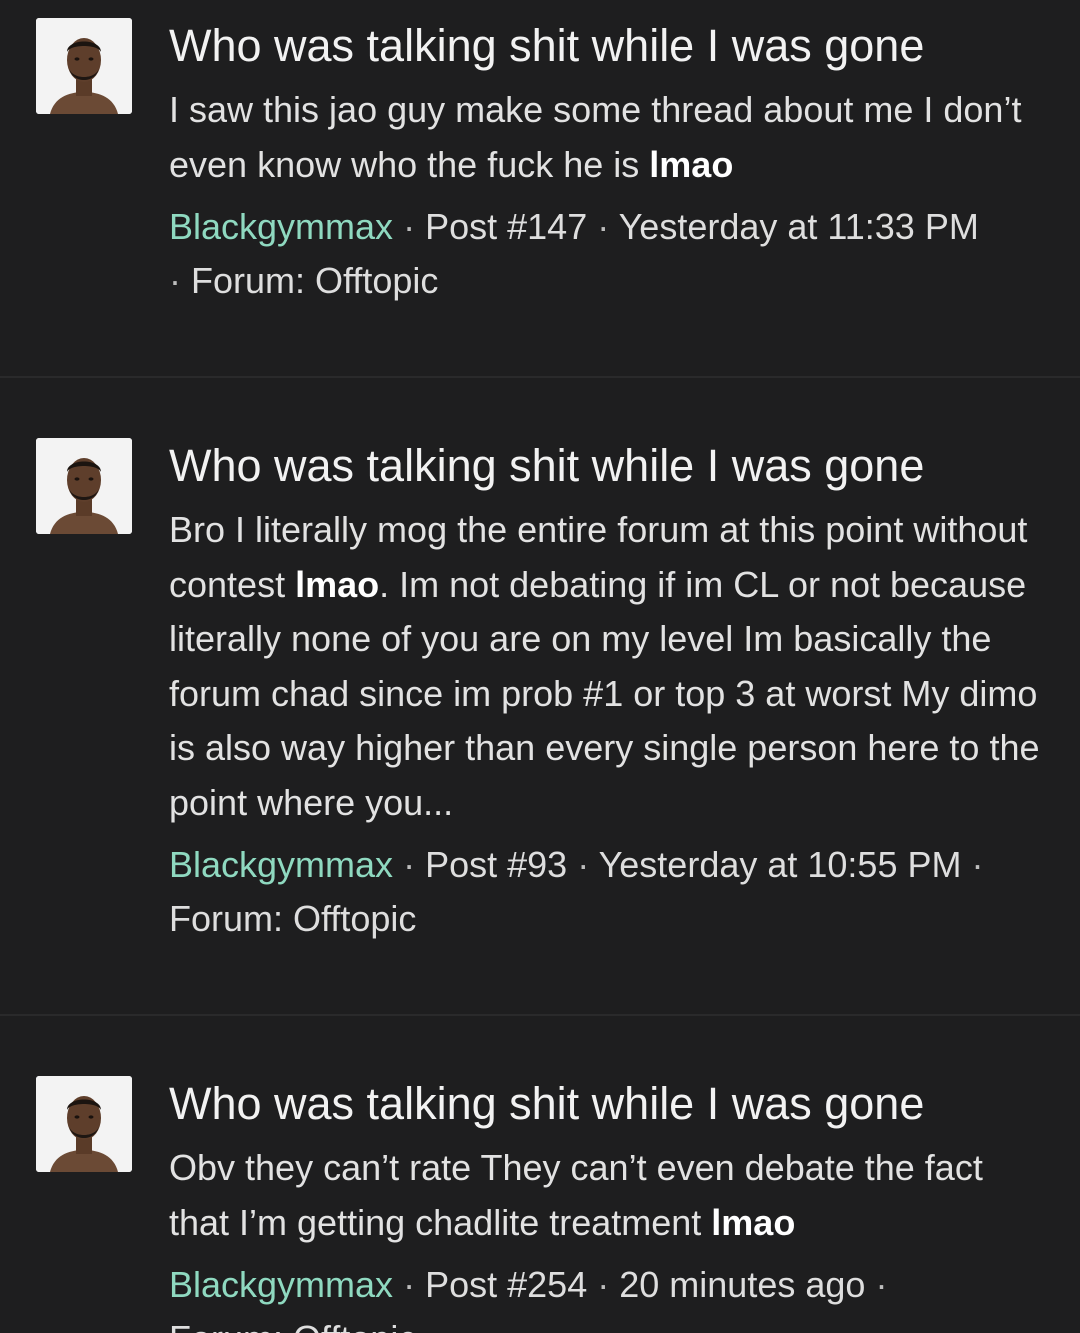  Describe the element at coordinates (742, 1284) in the screenshot. I see `post-time: 20 minutes ago` at that location.